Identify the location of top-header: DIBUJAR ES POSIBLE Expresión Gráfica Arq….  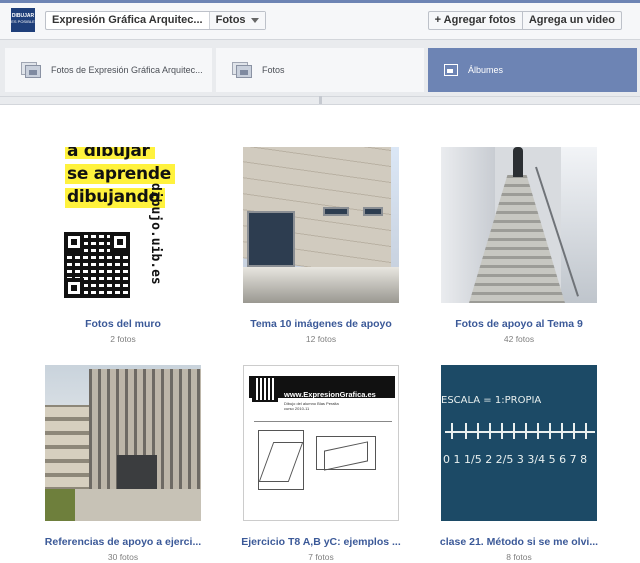
(320, 20).